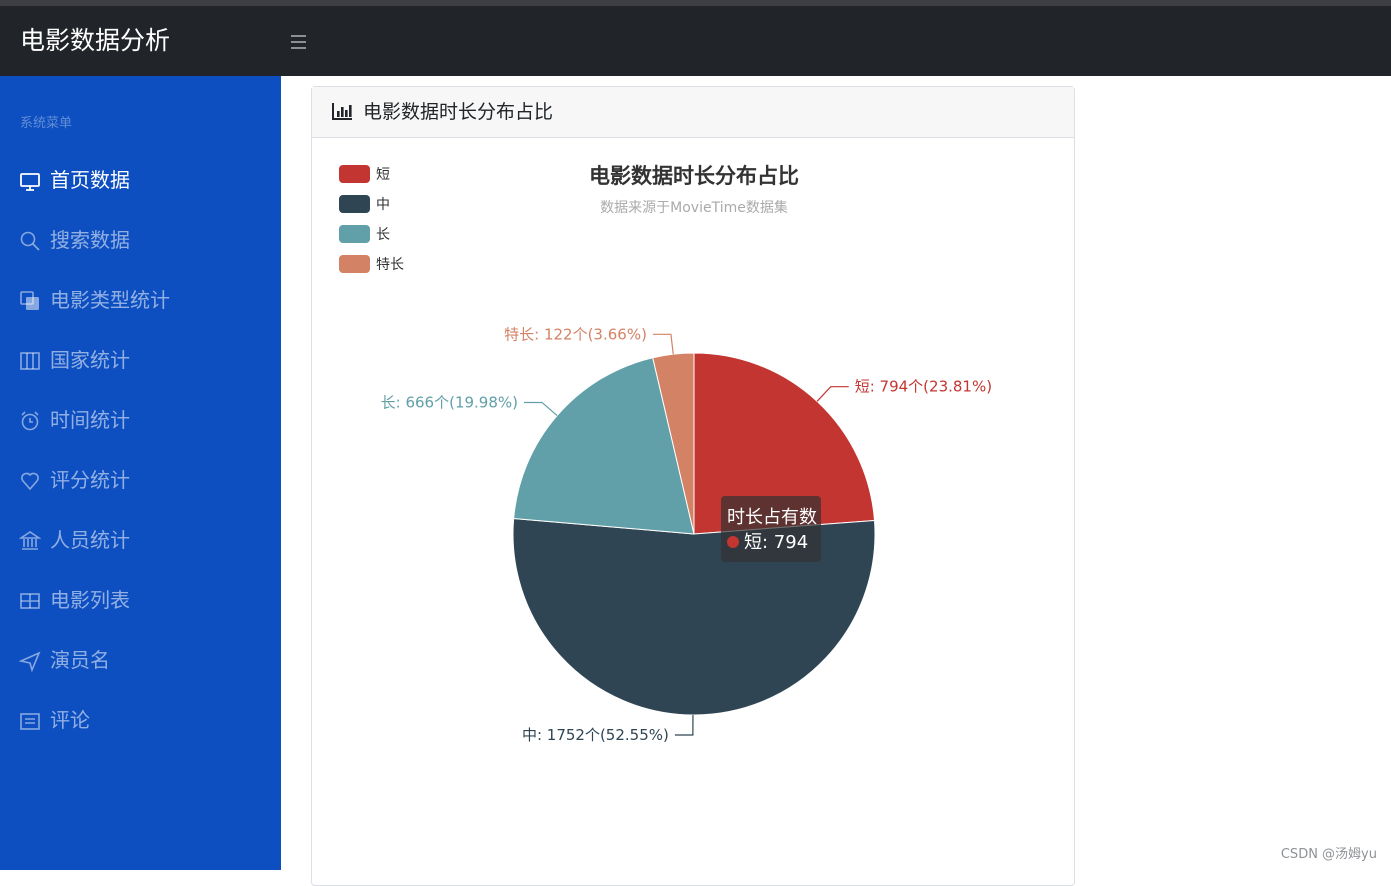 This screenshot has width=1391, height=886. What do you see at coordinates (595, 735) in the screenshot?
I see `slice-label: 中: 1752个(52.55%)` at bounding box center [595, 735].